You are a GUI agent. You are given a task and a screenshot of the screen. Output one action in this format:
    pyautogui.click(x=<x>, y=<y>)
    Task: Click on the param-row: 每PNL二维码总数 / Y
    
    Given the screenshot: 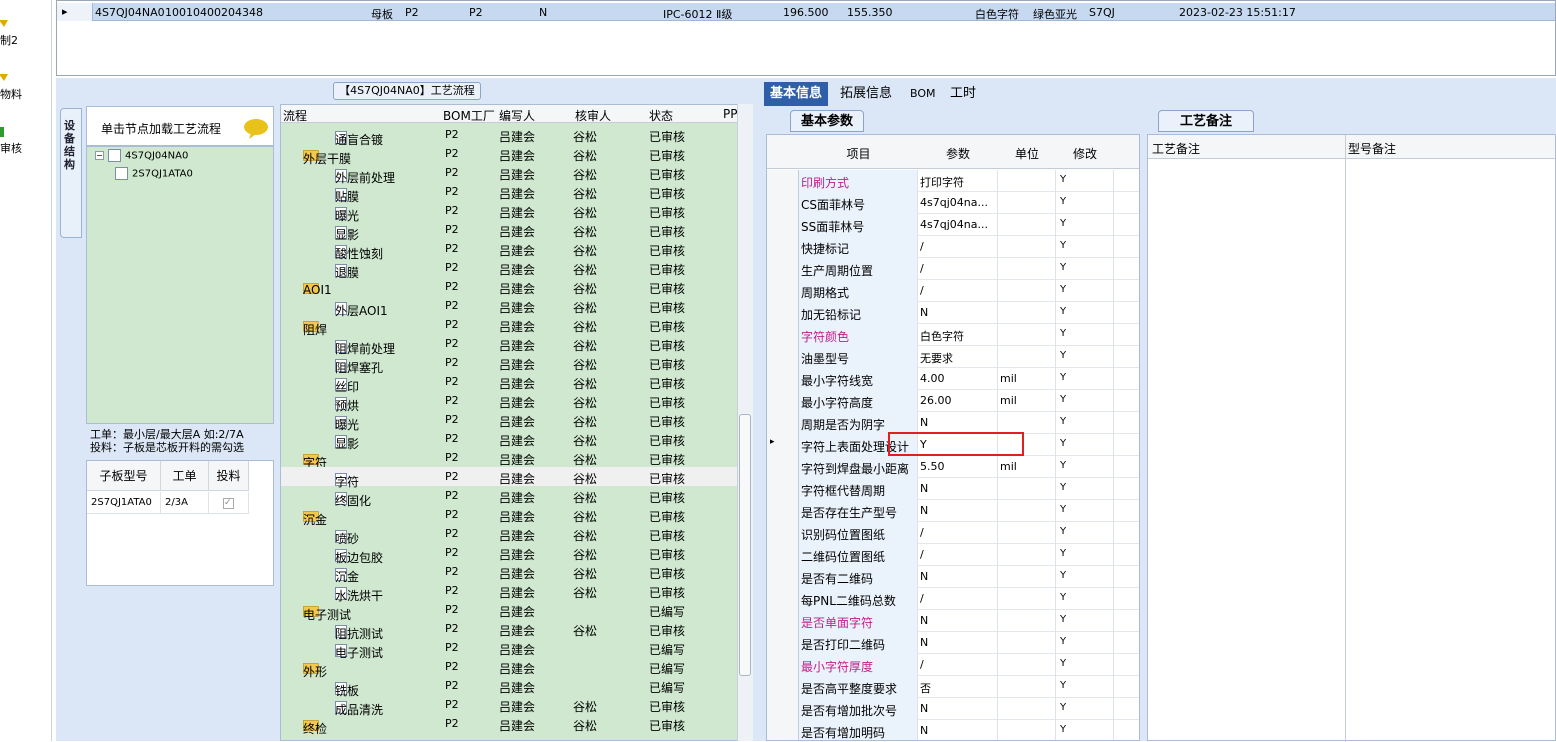 What is the action you would take?
    pyautogui.click(x=953, y=599)
    